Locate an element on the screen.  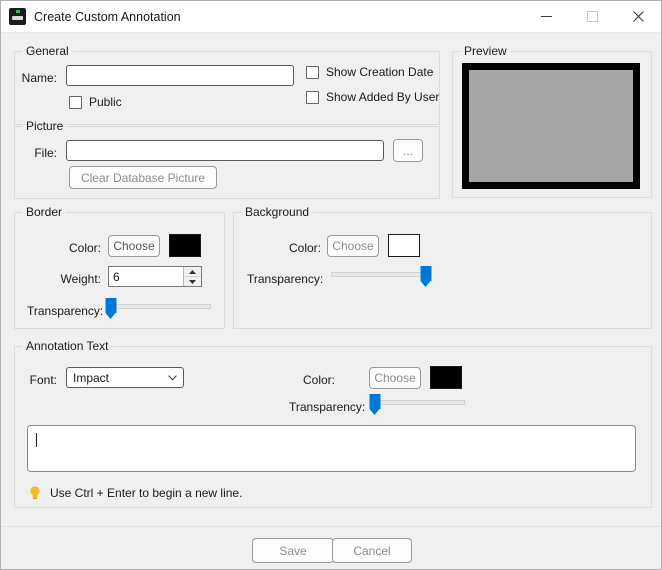
border-transparency-label: Transparency: is located at coordinates (65, 311).